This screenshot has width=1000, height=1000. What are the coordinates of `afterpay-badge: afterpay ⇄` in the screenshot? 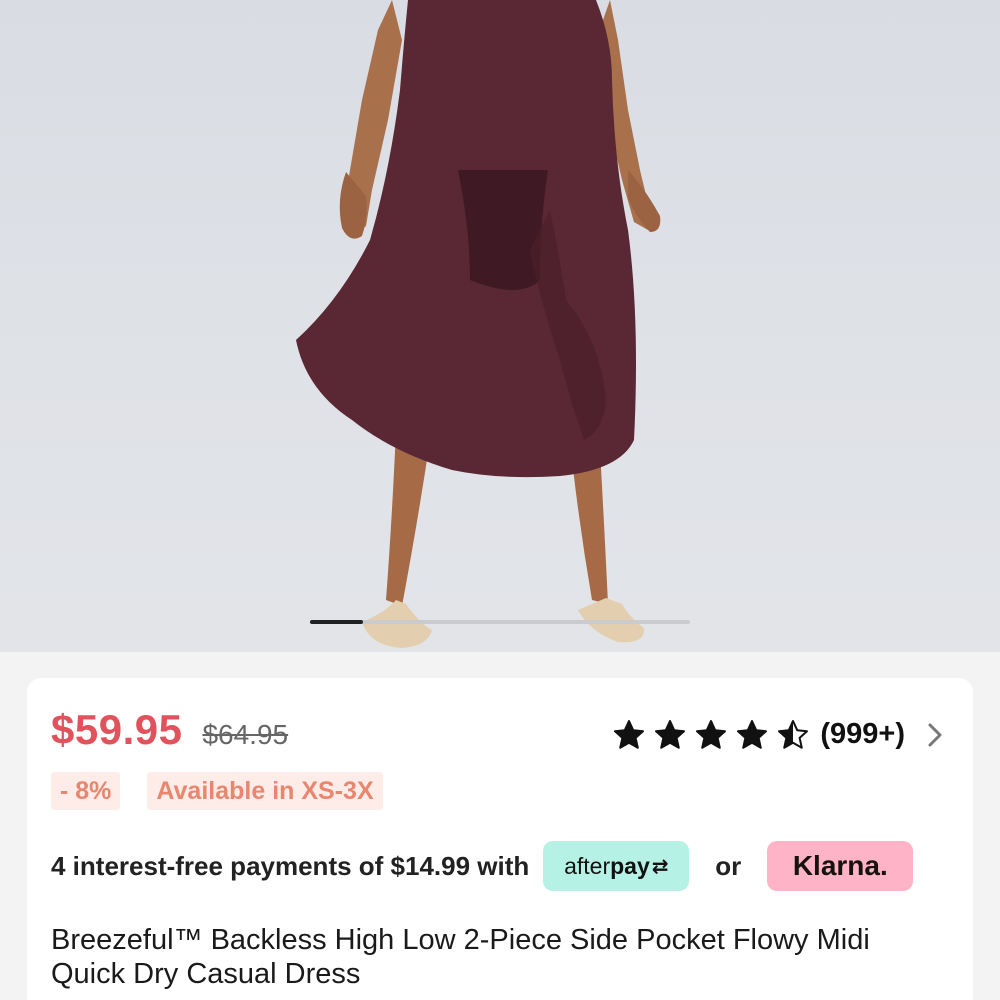 It's located at (616, 866).